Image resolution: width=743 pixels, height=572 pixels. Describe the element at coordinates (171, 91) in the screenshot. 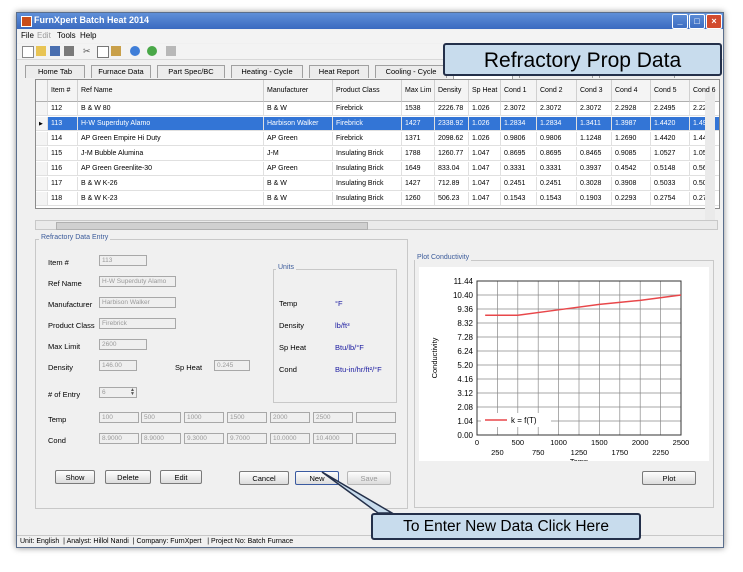

I see `column-header: Ref Name` at that location.